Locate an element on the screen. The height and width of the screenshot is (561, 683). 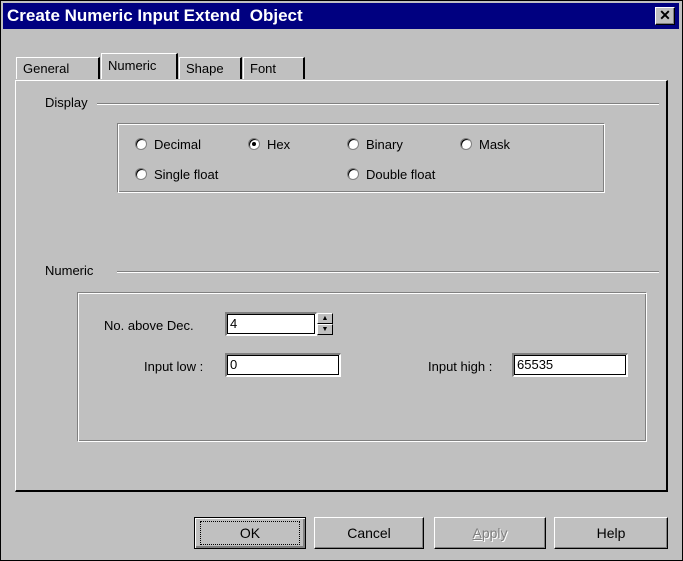
ok-button: OK is located at coordinates (250, 533).